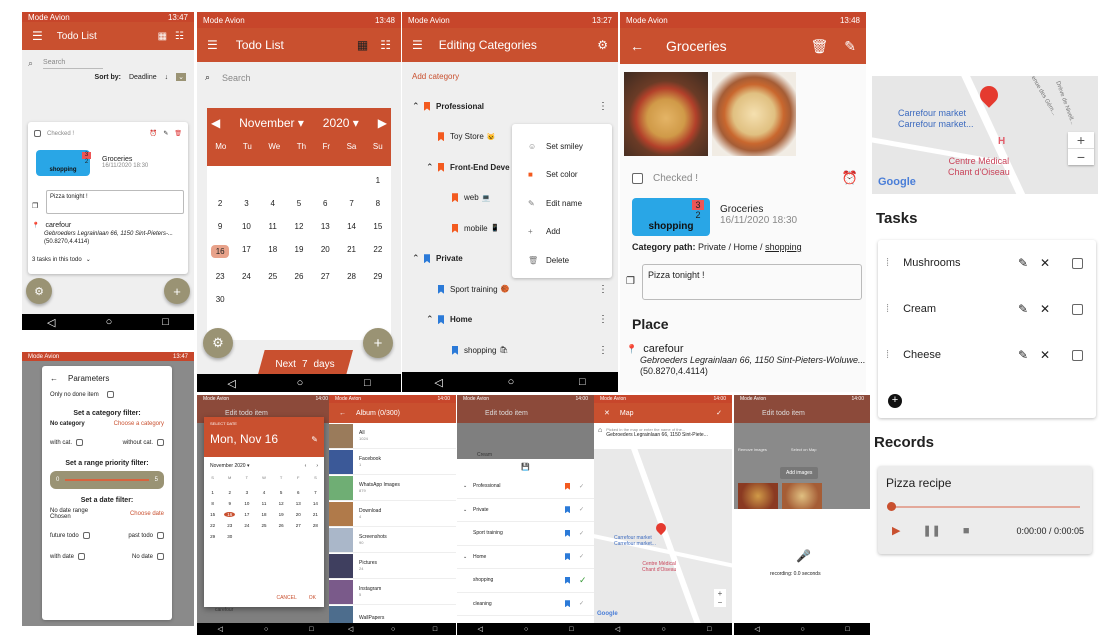 The width and height of the screenshot is (1100, 640). Describe the element at coordinates (525, 604) in the screenshot. I see `sheet-category-row: cleaning ✓` at that location.